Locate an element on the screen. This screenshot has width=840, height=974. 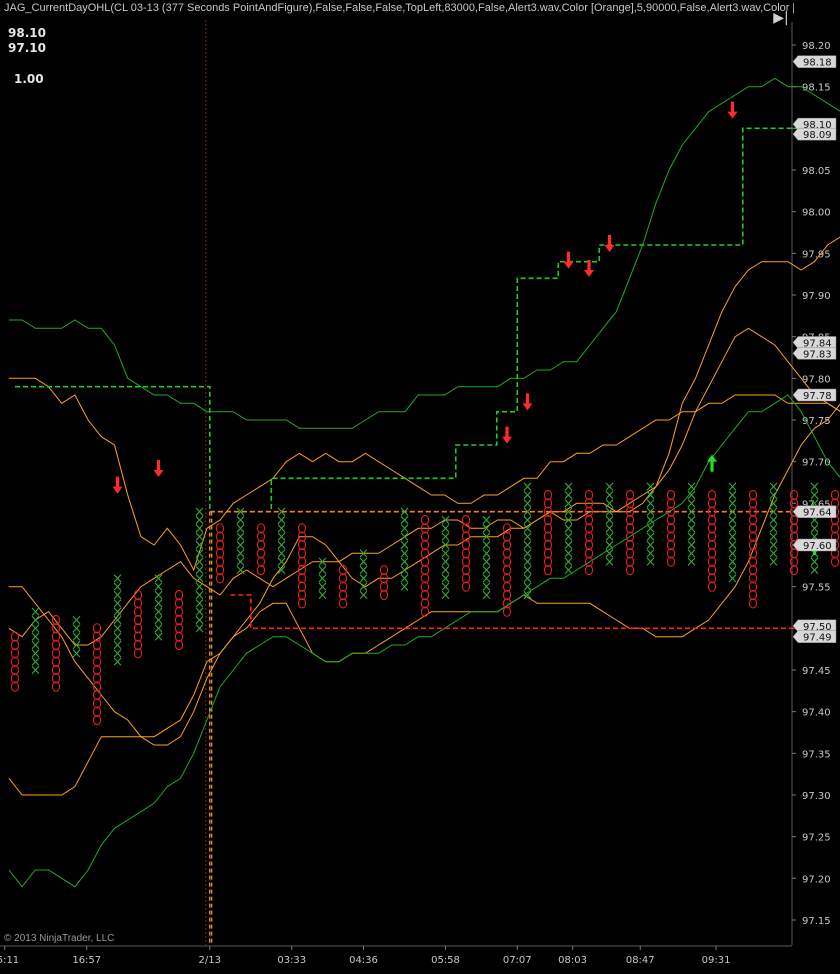
x-tick-label: 03:33 is located at coordinates (291, 960).